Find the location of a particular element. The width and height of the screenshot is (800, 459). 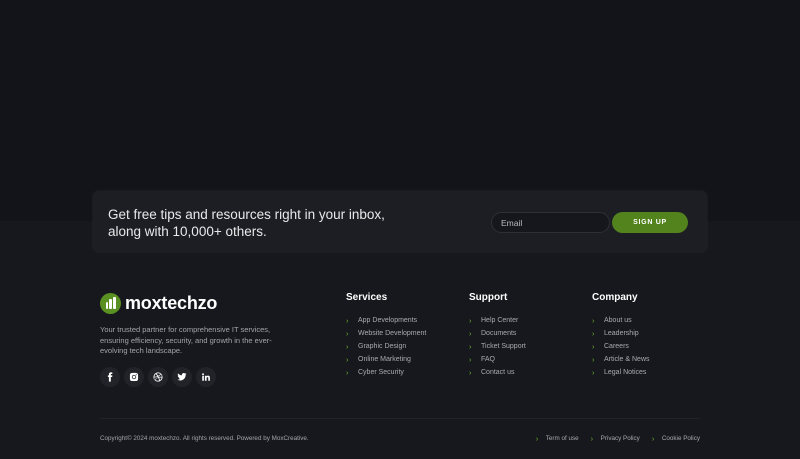

facebook-link is located at coordinates (110, 377).